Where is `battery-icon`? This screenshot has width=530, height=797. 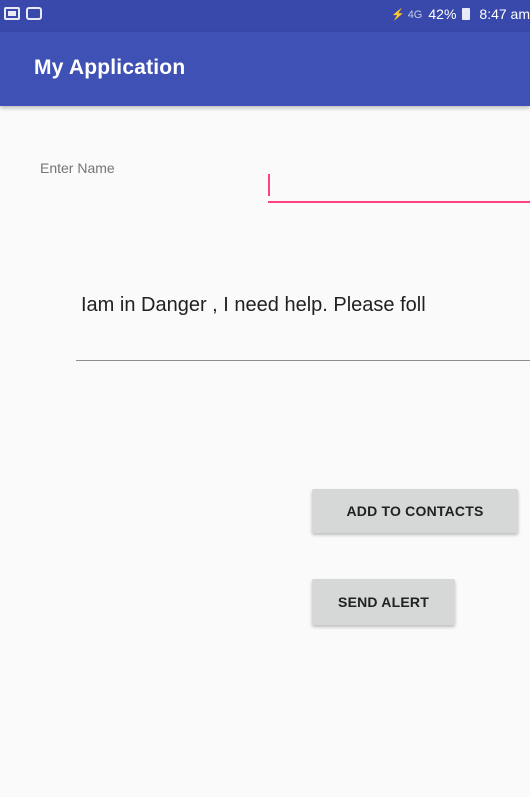 battery-icon is located at coordinates (466, 14).